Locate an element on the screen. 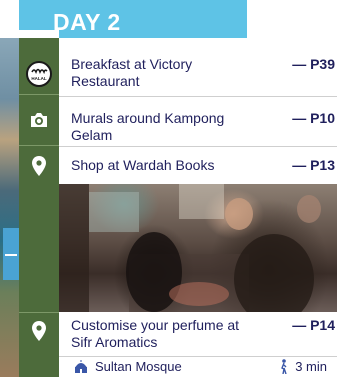 The width and height of the screenshot is (337, 379). itinerary-item: Breakfast at Victory Restaurant — P39 is located at coordinates (198, 67).